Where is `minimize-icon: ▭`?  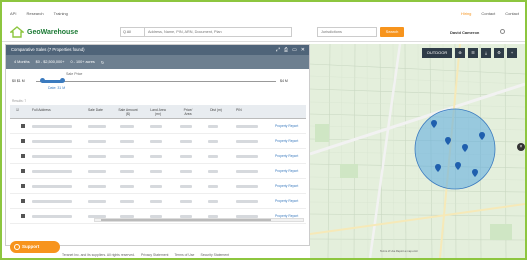 minimize-icon: ▭ is located at coordinates (294, 50).